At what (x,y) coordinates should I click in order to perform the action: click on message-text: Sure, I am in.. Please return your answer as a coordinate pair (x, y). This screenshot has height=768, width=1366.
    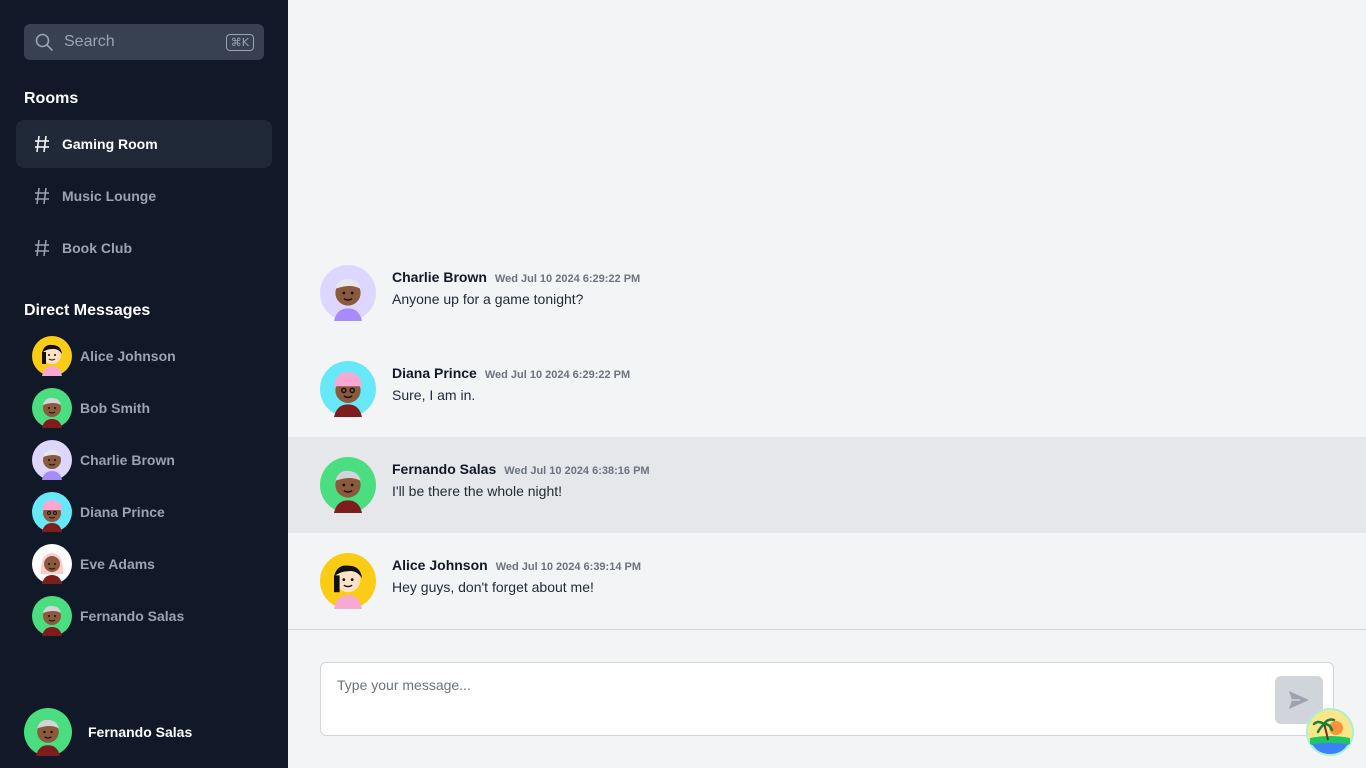
    Looking at the image, I should click on (434, 395).